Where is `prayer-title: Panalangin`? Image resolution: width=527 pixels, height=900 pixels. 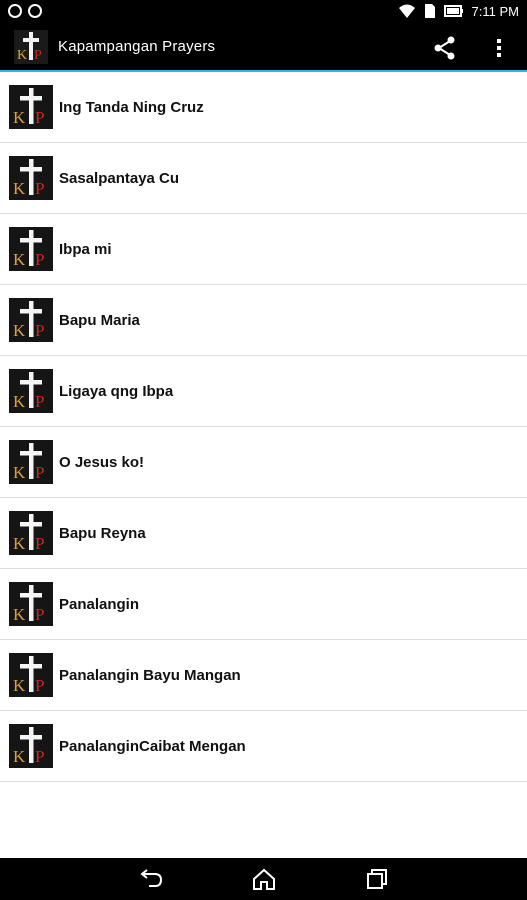
prayer-title: Panalangin is located at coordinates (99, 604).